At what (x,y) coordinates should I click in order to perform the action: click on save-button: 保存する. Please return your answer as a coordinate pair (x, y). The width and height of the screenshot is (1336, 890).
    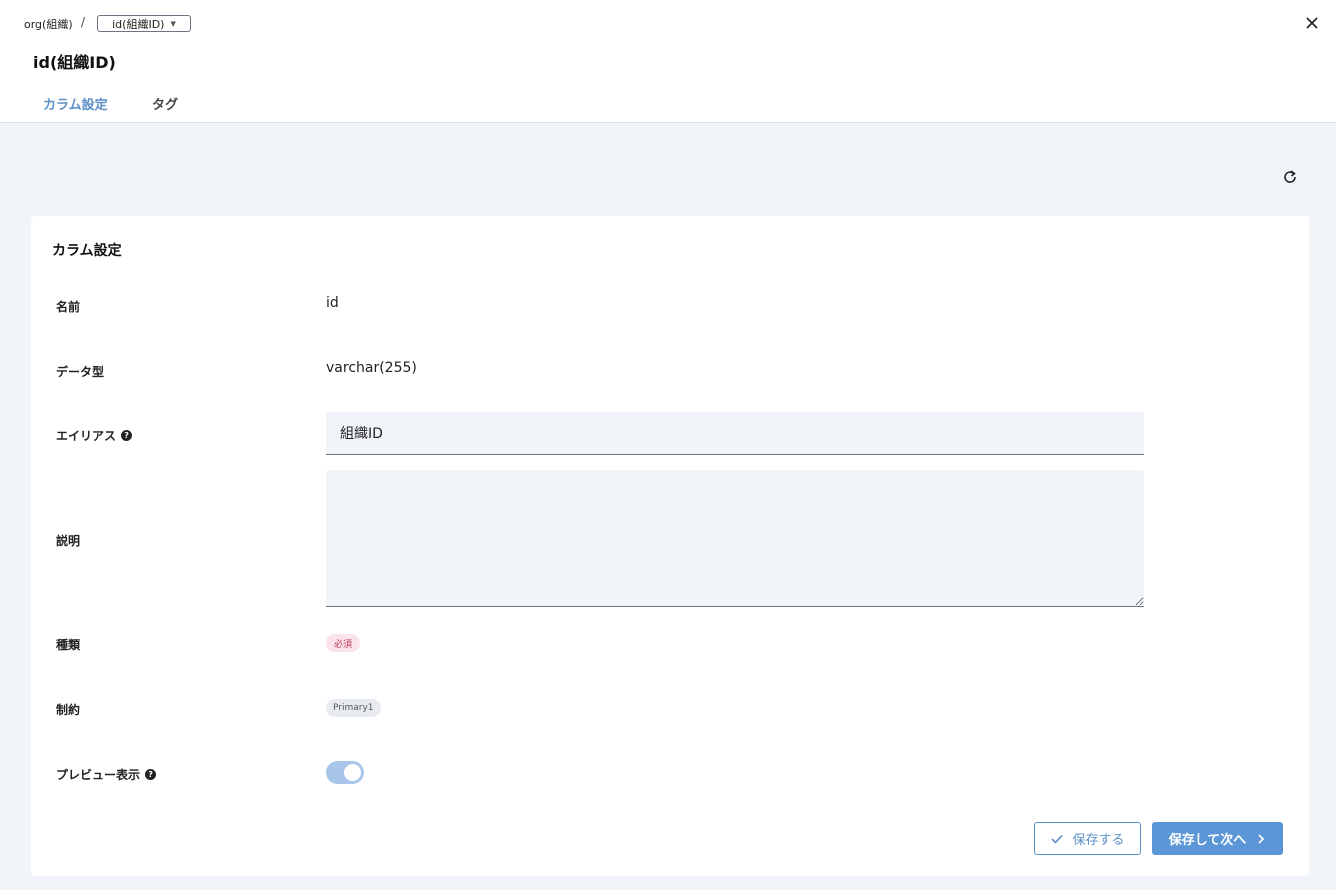
    Looking at the image, I should click on (1087, 838).